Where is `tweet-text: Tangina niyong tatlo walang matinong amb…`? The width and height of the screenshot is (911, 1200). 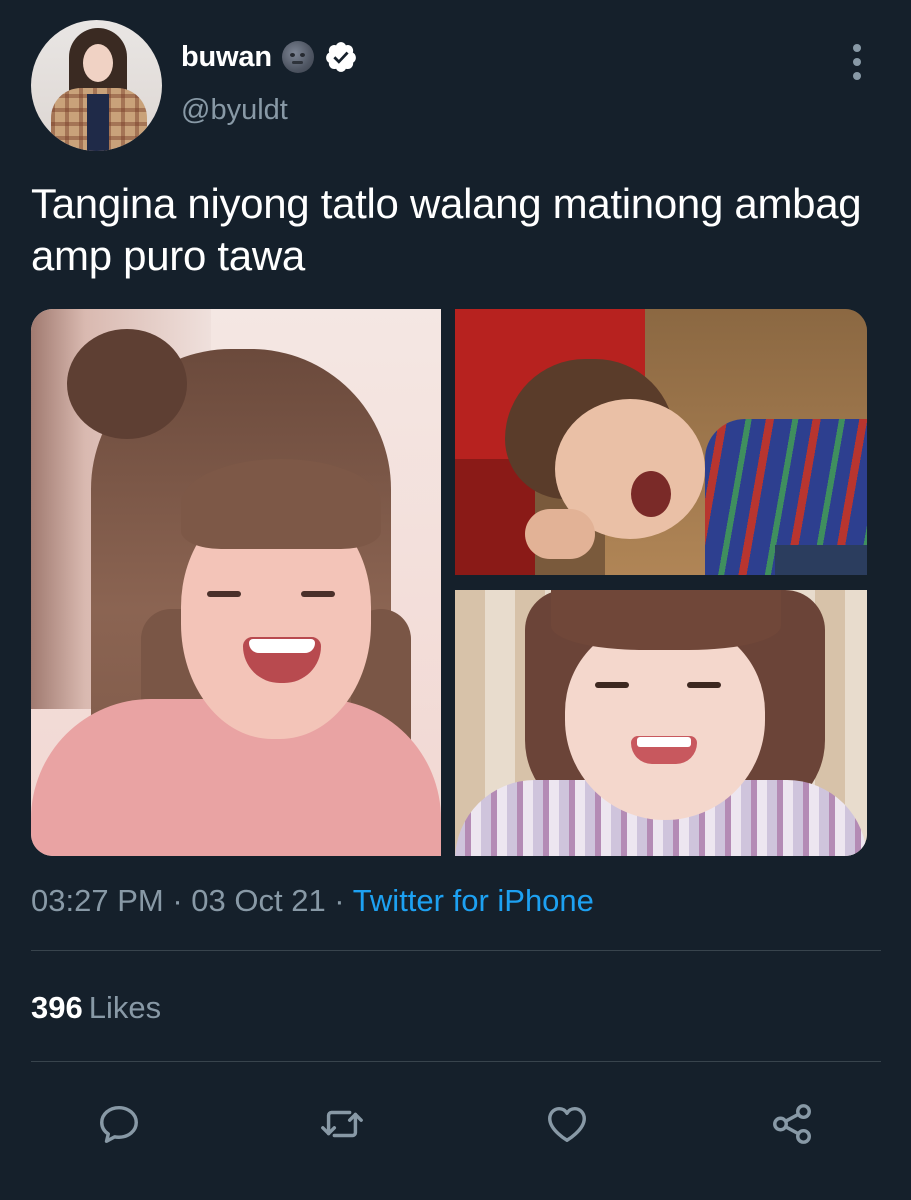 tweet-text: Tangina niyong tatlo walang matinong amb… is located at coordinates (446, 229).